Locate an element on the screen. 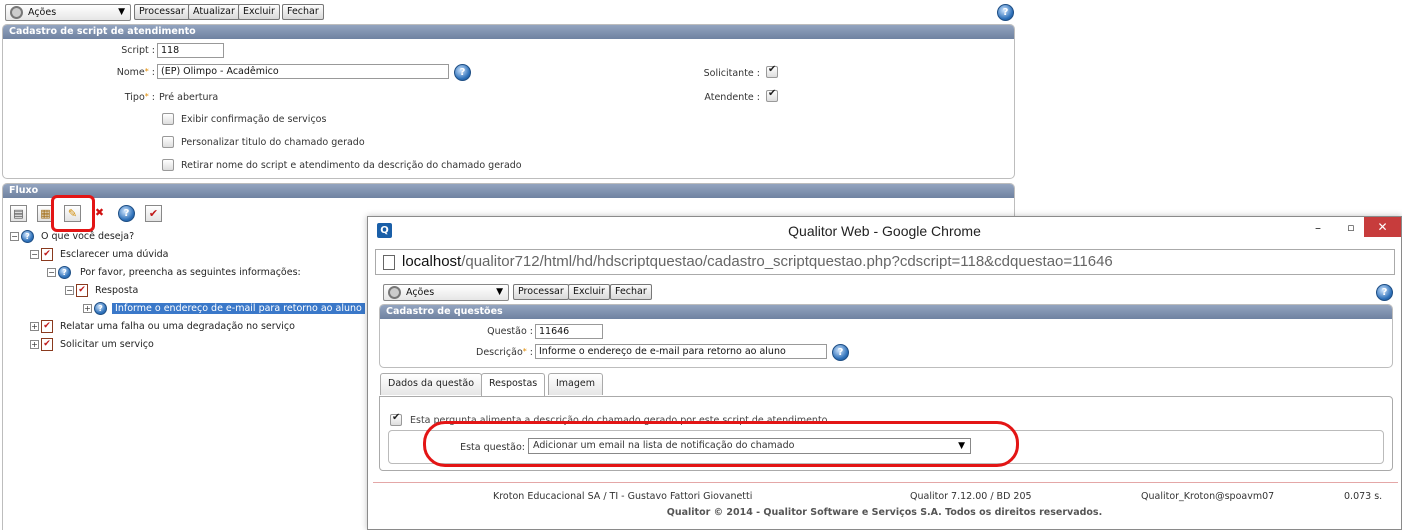 This screenshot has width=1402, height=530. nome-label: Nome* : is located at coordinates (135, 72).